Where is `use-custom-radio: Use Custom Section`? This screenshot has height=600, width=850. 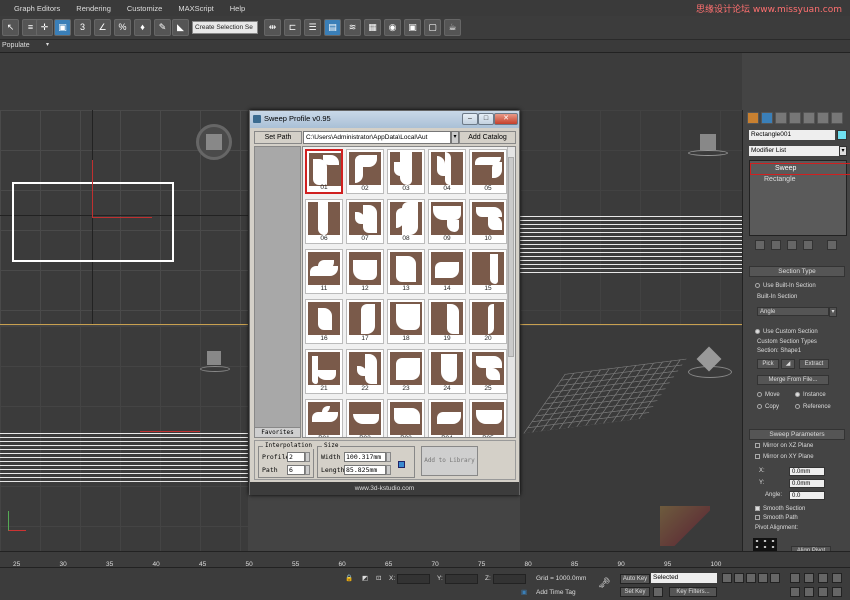
use-custom-radio: Use Custom Section is located at coordinates (786, 332).